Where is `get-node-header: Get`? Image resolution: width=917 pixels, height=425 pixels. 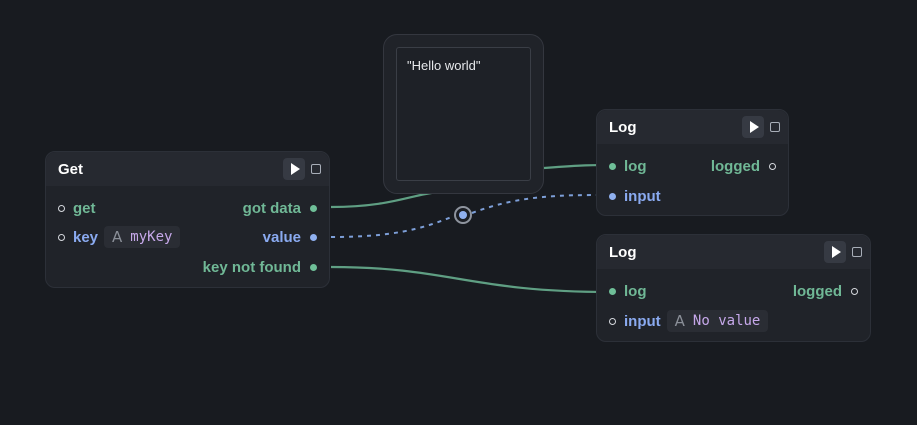 get-node-header: Get is located at coordinates (187, 169).